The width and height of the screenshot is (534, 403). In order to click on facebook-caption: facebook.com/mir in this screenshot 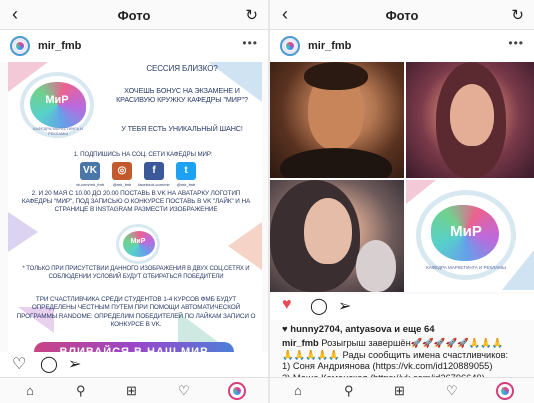, I will do `click(154, 184)`.